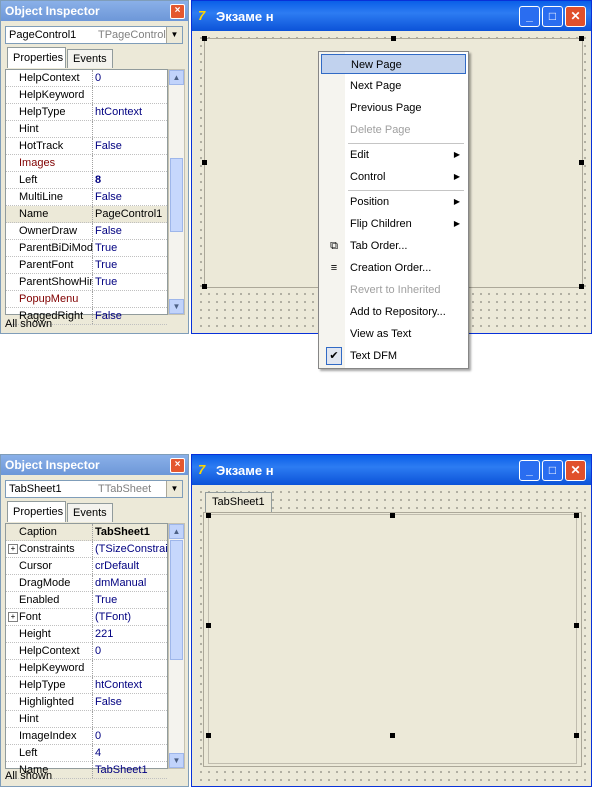 The width and height of the screenshot is (593, 787). What do you see at coordinates (86, 617) in the screenshot?
I see `property-row: + Font (TFont)` at bounding box center [86, 617].